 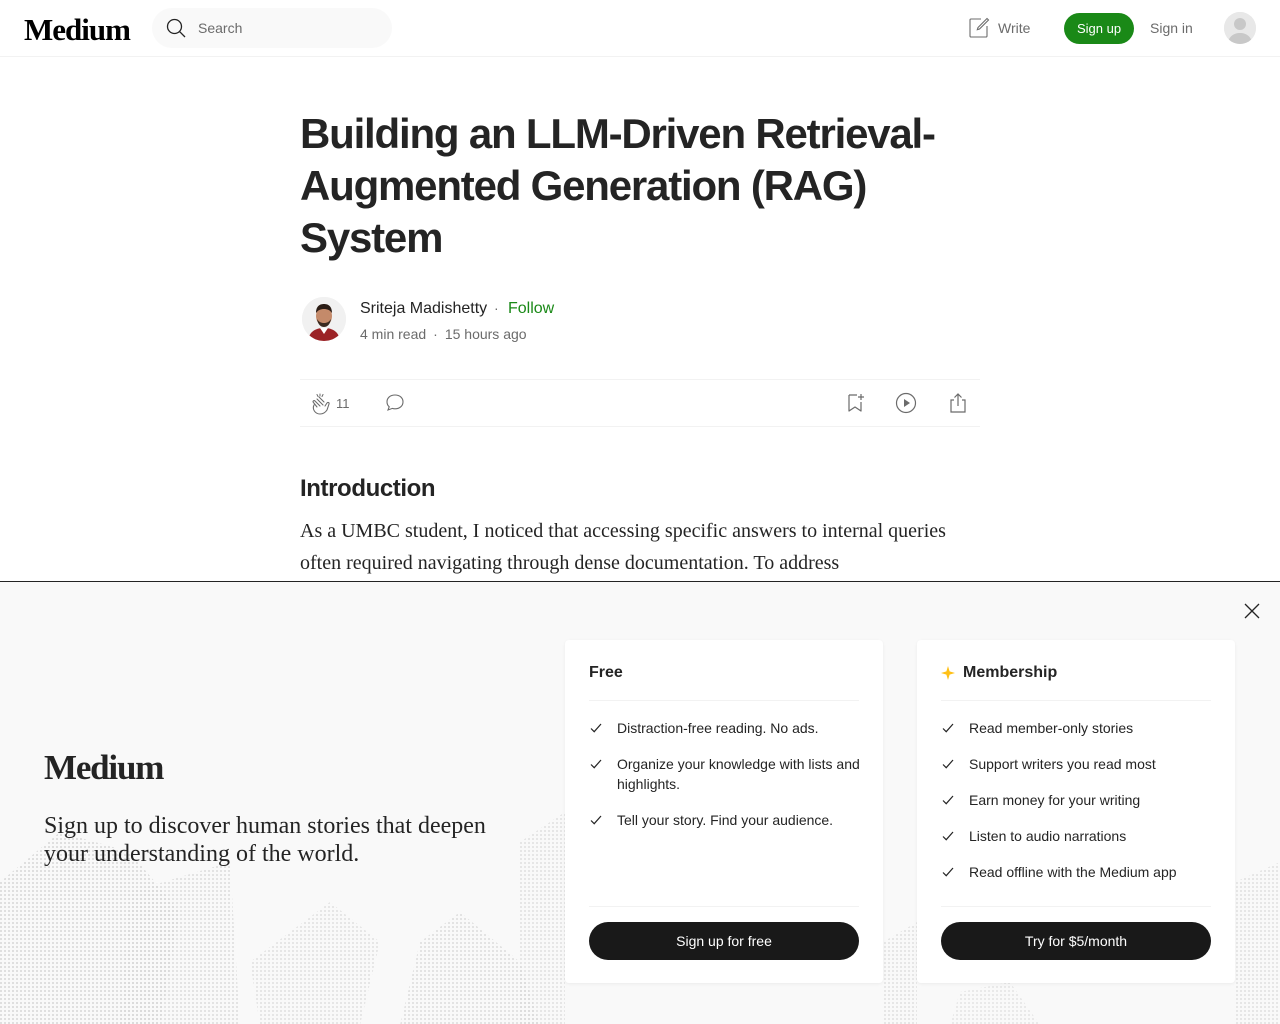 What do you see at coordinates (1073, 872) in the screenshot?
I see `feature-text: Read offline with the Medium app` at bounding box center [1073, 872].